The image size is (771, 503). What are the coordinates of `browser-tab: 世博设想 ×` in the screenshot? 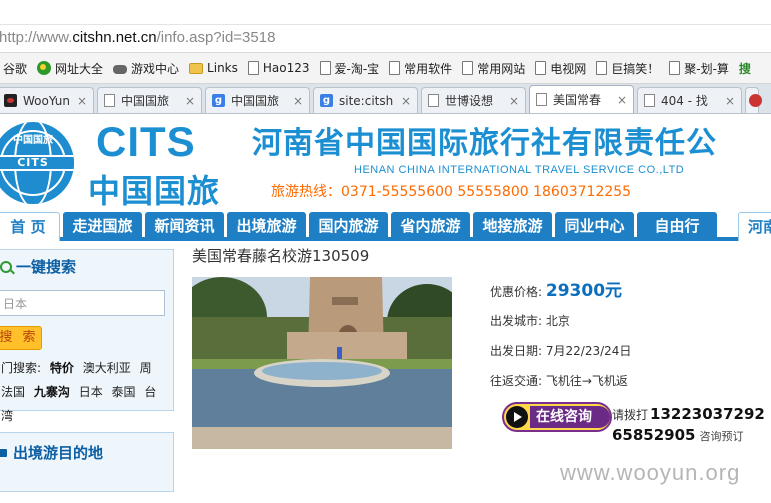 It's located at (473, 100).